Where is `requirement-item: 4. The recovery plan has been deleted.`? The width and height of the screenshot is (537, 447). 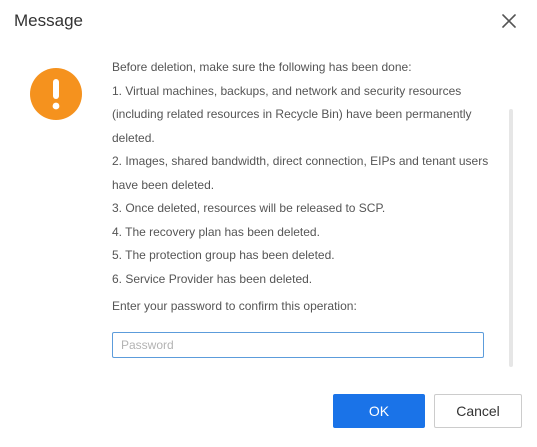
requirement-item: 4. The recovery plan has been deleted. is located at coordinates (216, 231).